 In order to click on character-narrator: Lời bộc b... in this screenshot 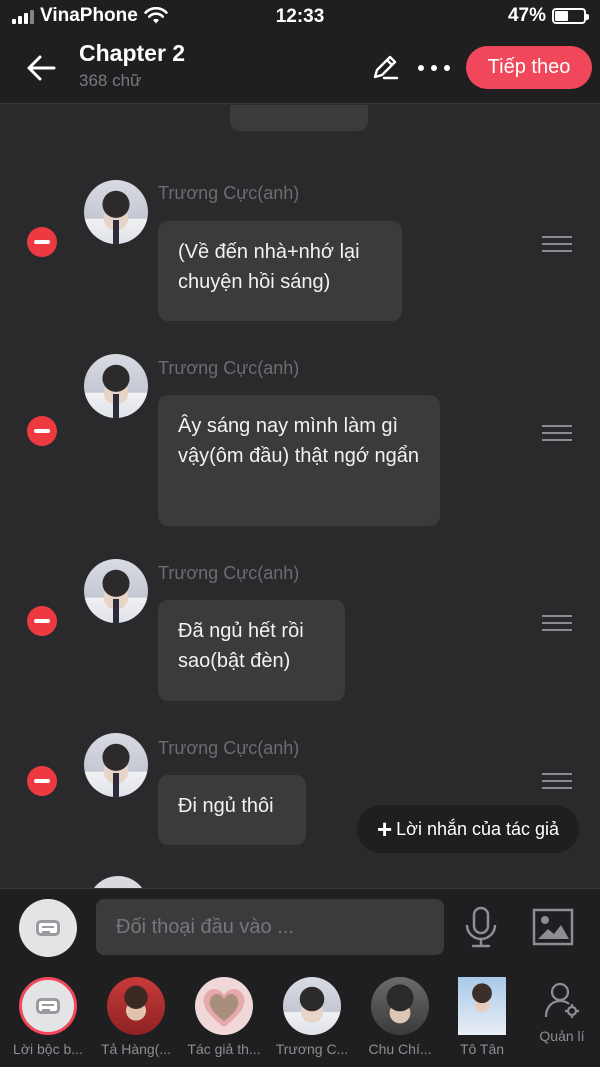, I will do `click(48, 1017)`.